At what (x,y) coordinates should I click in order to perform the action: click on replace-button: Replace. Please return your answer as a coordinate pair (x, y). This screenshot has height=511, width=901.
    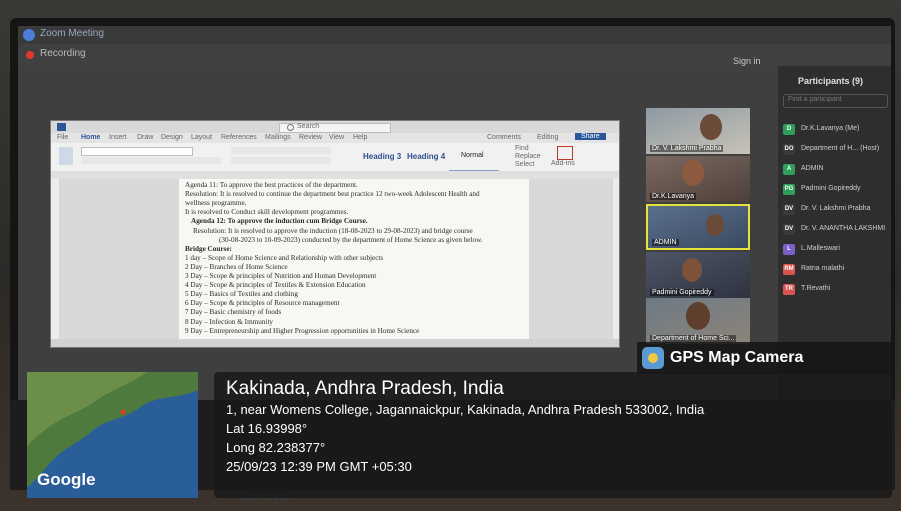
    Looking at the image, I should click on (528, 156).